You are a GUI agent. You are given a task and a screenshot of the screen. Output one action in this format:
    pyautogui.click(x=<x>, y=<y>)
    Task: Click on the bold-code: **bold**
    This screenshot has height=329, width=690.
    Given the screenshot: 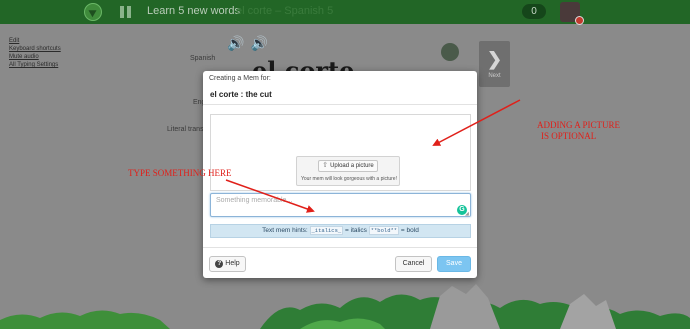 What is the action you would take?
    pyautogui.click(x=384, y=230)
    